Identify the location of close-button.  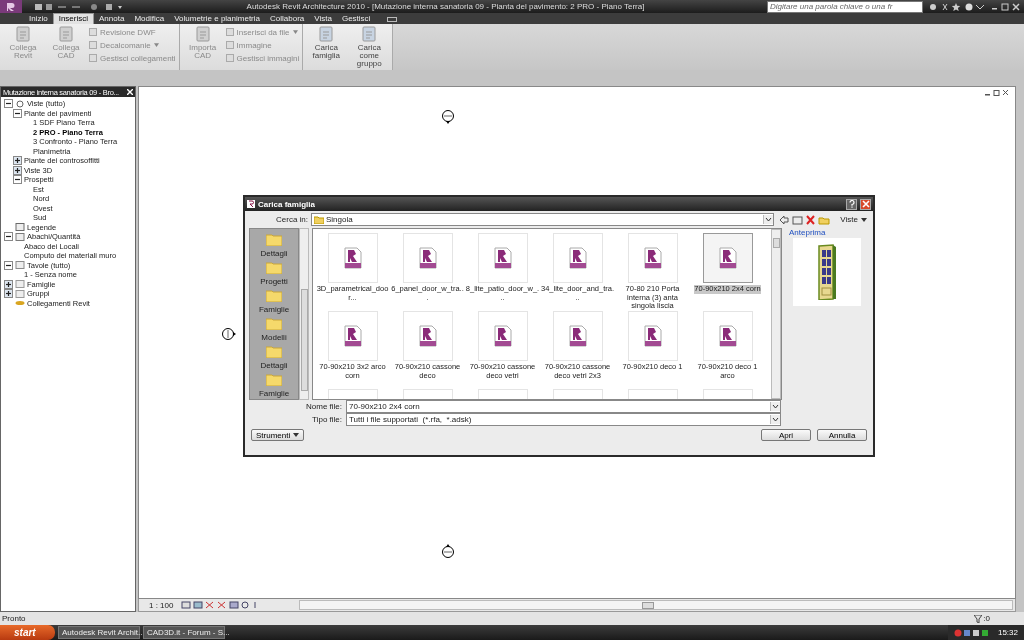
(865, 204).